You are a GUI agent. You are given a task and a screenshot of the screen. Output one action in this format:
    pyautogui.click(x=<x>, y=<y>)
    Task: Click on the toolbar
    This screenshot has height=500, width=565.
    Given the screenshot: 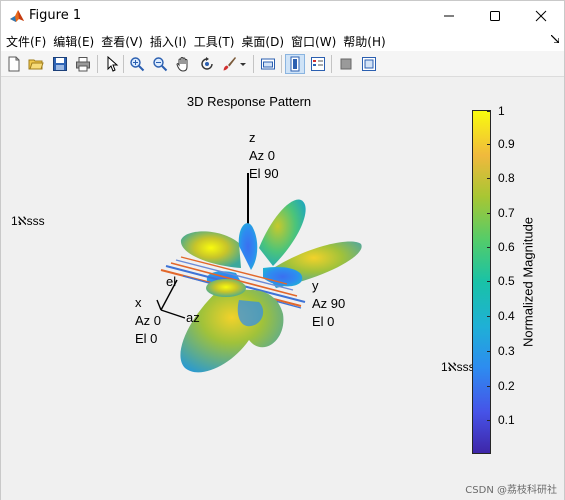 What is the action you would take?
    pyautogui.click(x=282, y=64)
    